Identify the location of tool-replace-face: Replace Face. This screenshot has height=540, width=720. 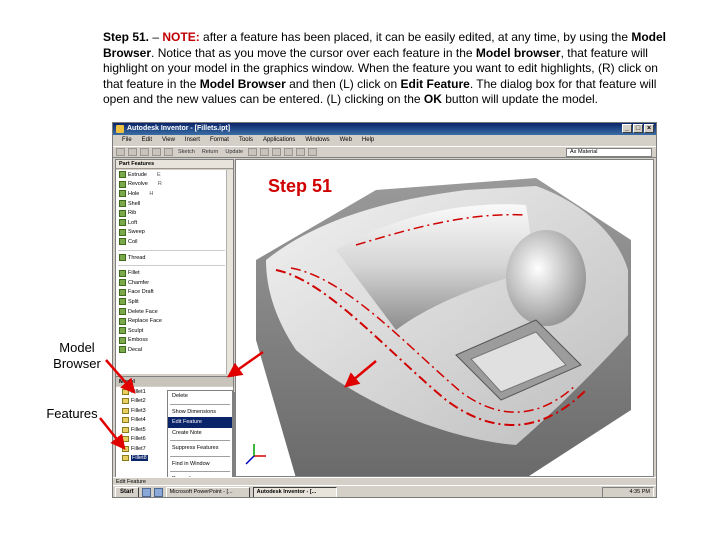
(171, 321).